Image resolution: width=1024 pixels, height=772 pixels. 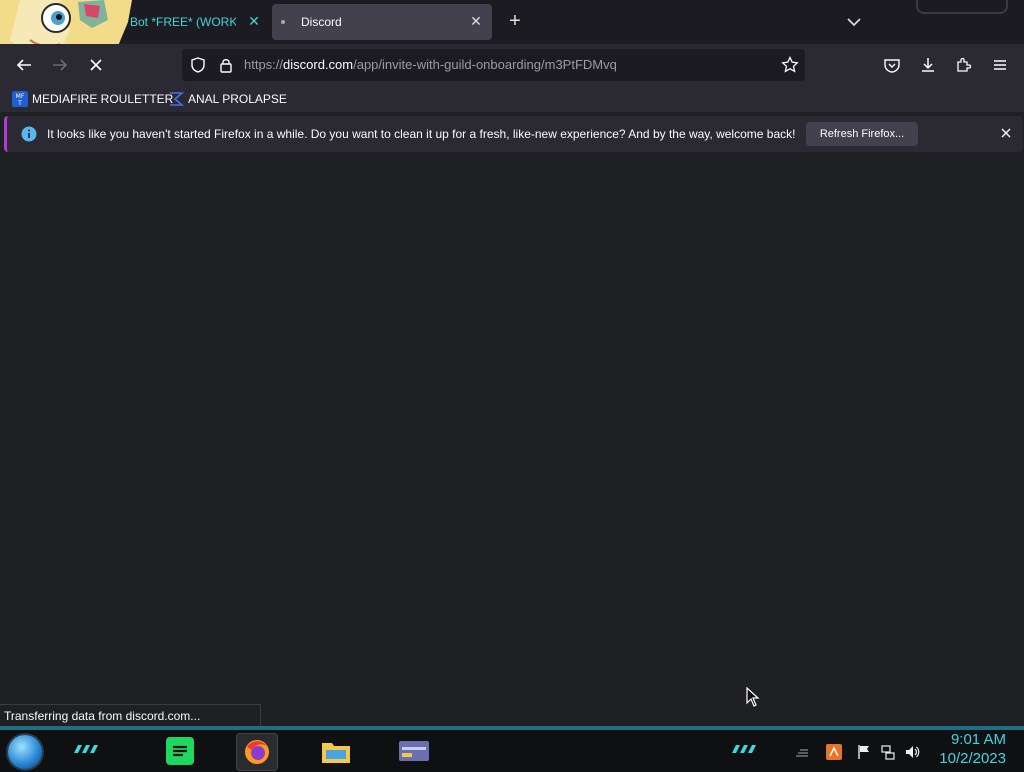 I want to click on url-domain: discord.com, so click(x=318, y=64).